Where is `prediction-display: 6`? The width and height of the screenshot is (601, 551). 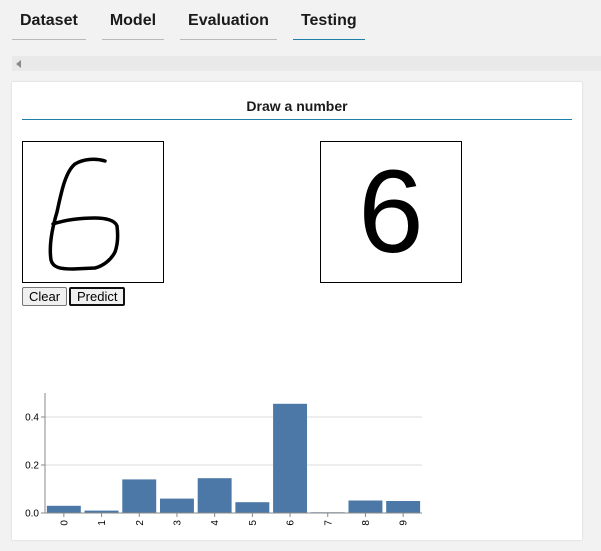 prediction-display: 6 is located at coordinates (391, 212).